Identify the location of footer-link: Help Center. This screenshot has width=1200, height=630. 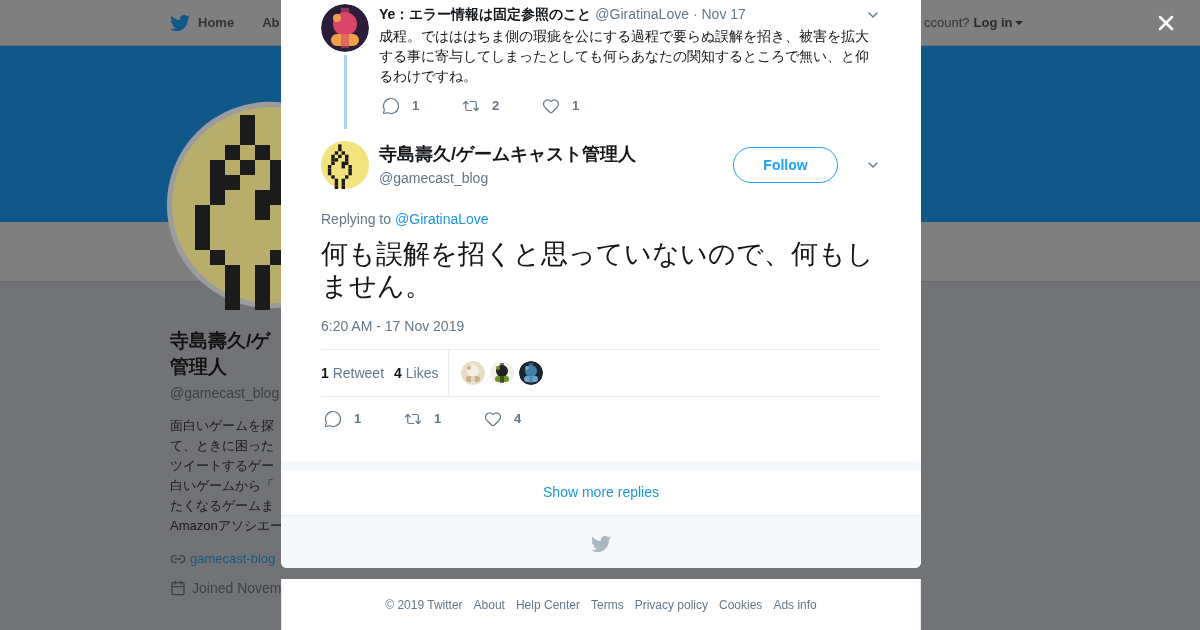
(547, 604).